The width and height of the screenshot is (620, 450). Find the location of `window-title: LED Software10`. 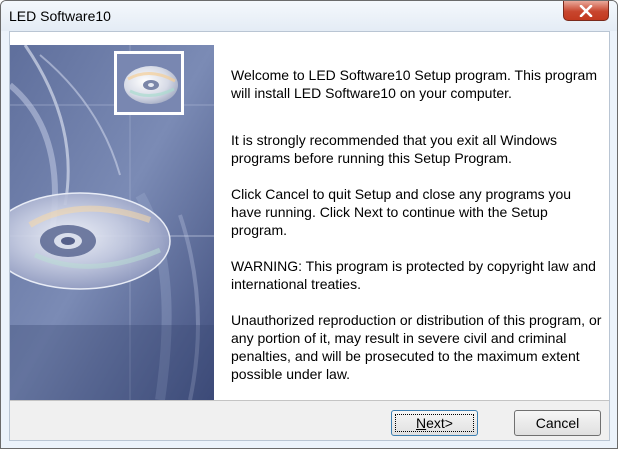

window-title: LED Software10 is located at coordinates (60, 16).